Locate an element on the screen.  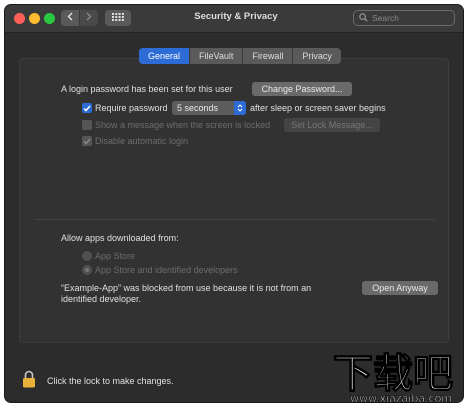
show-message-checkbox is located at coordinates (87, 125).